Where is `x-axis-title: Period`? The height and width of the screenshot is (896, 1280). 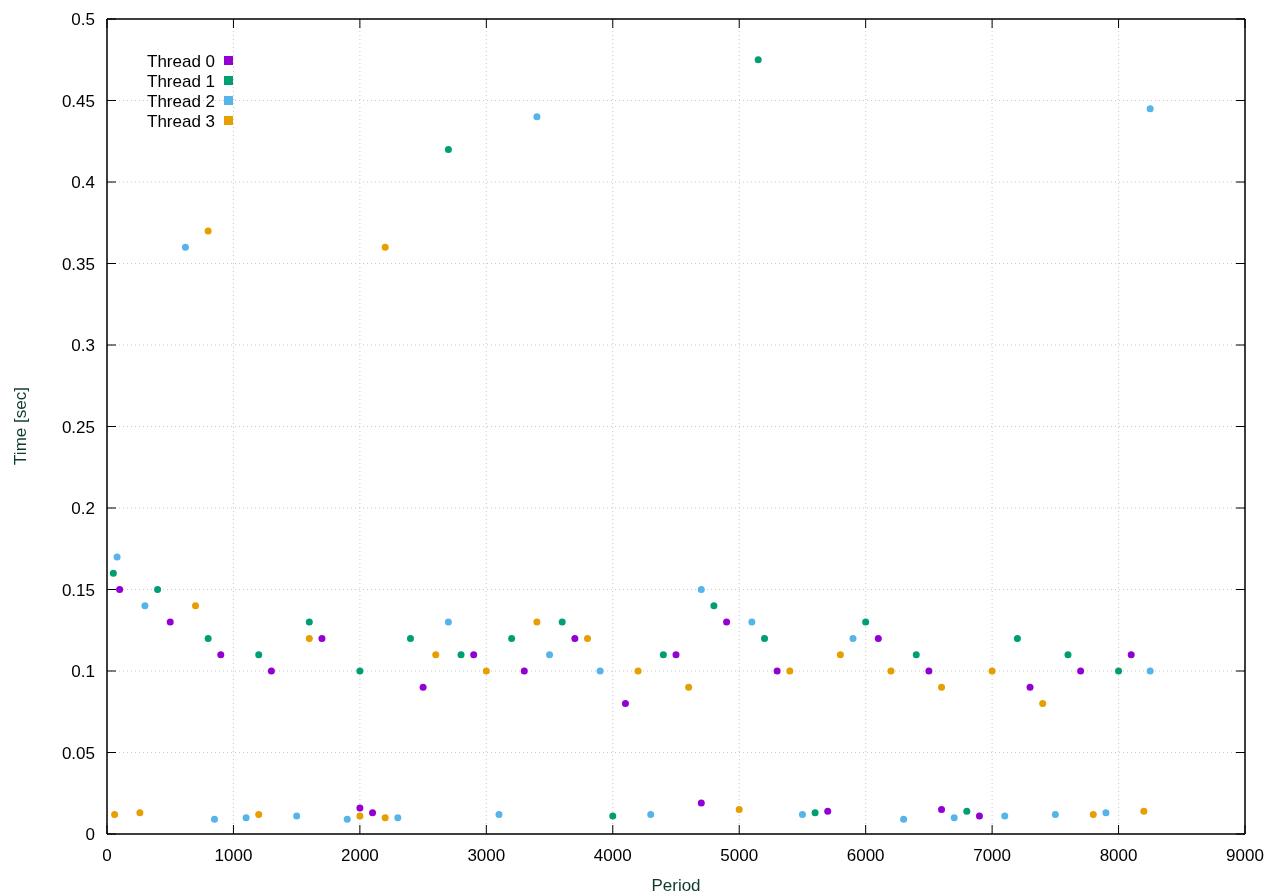 x-axis-title: Period is located at coordinates (676, 885).